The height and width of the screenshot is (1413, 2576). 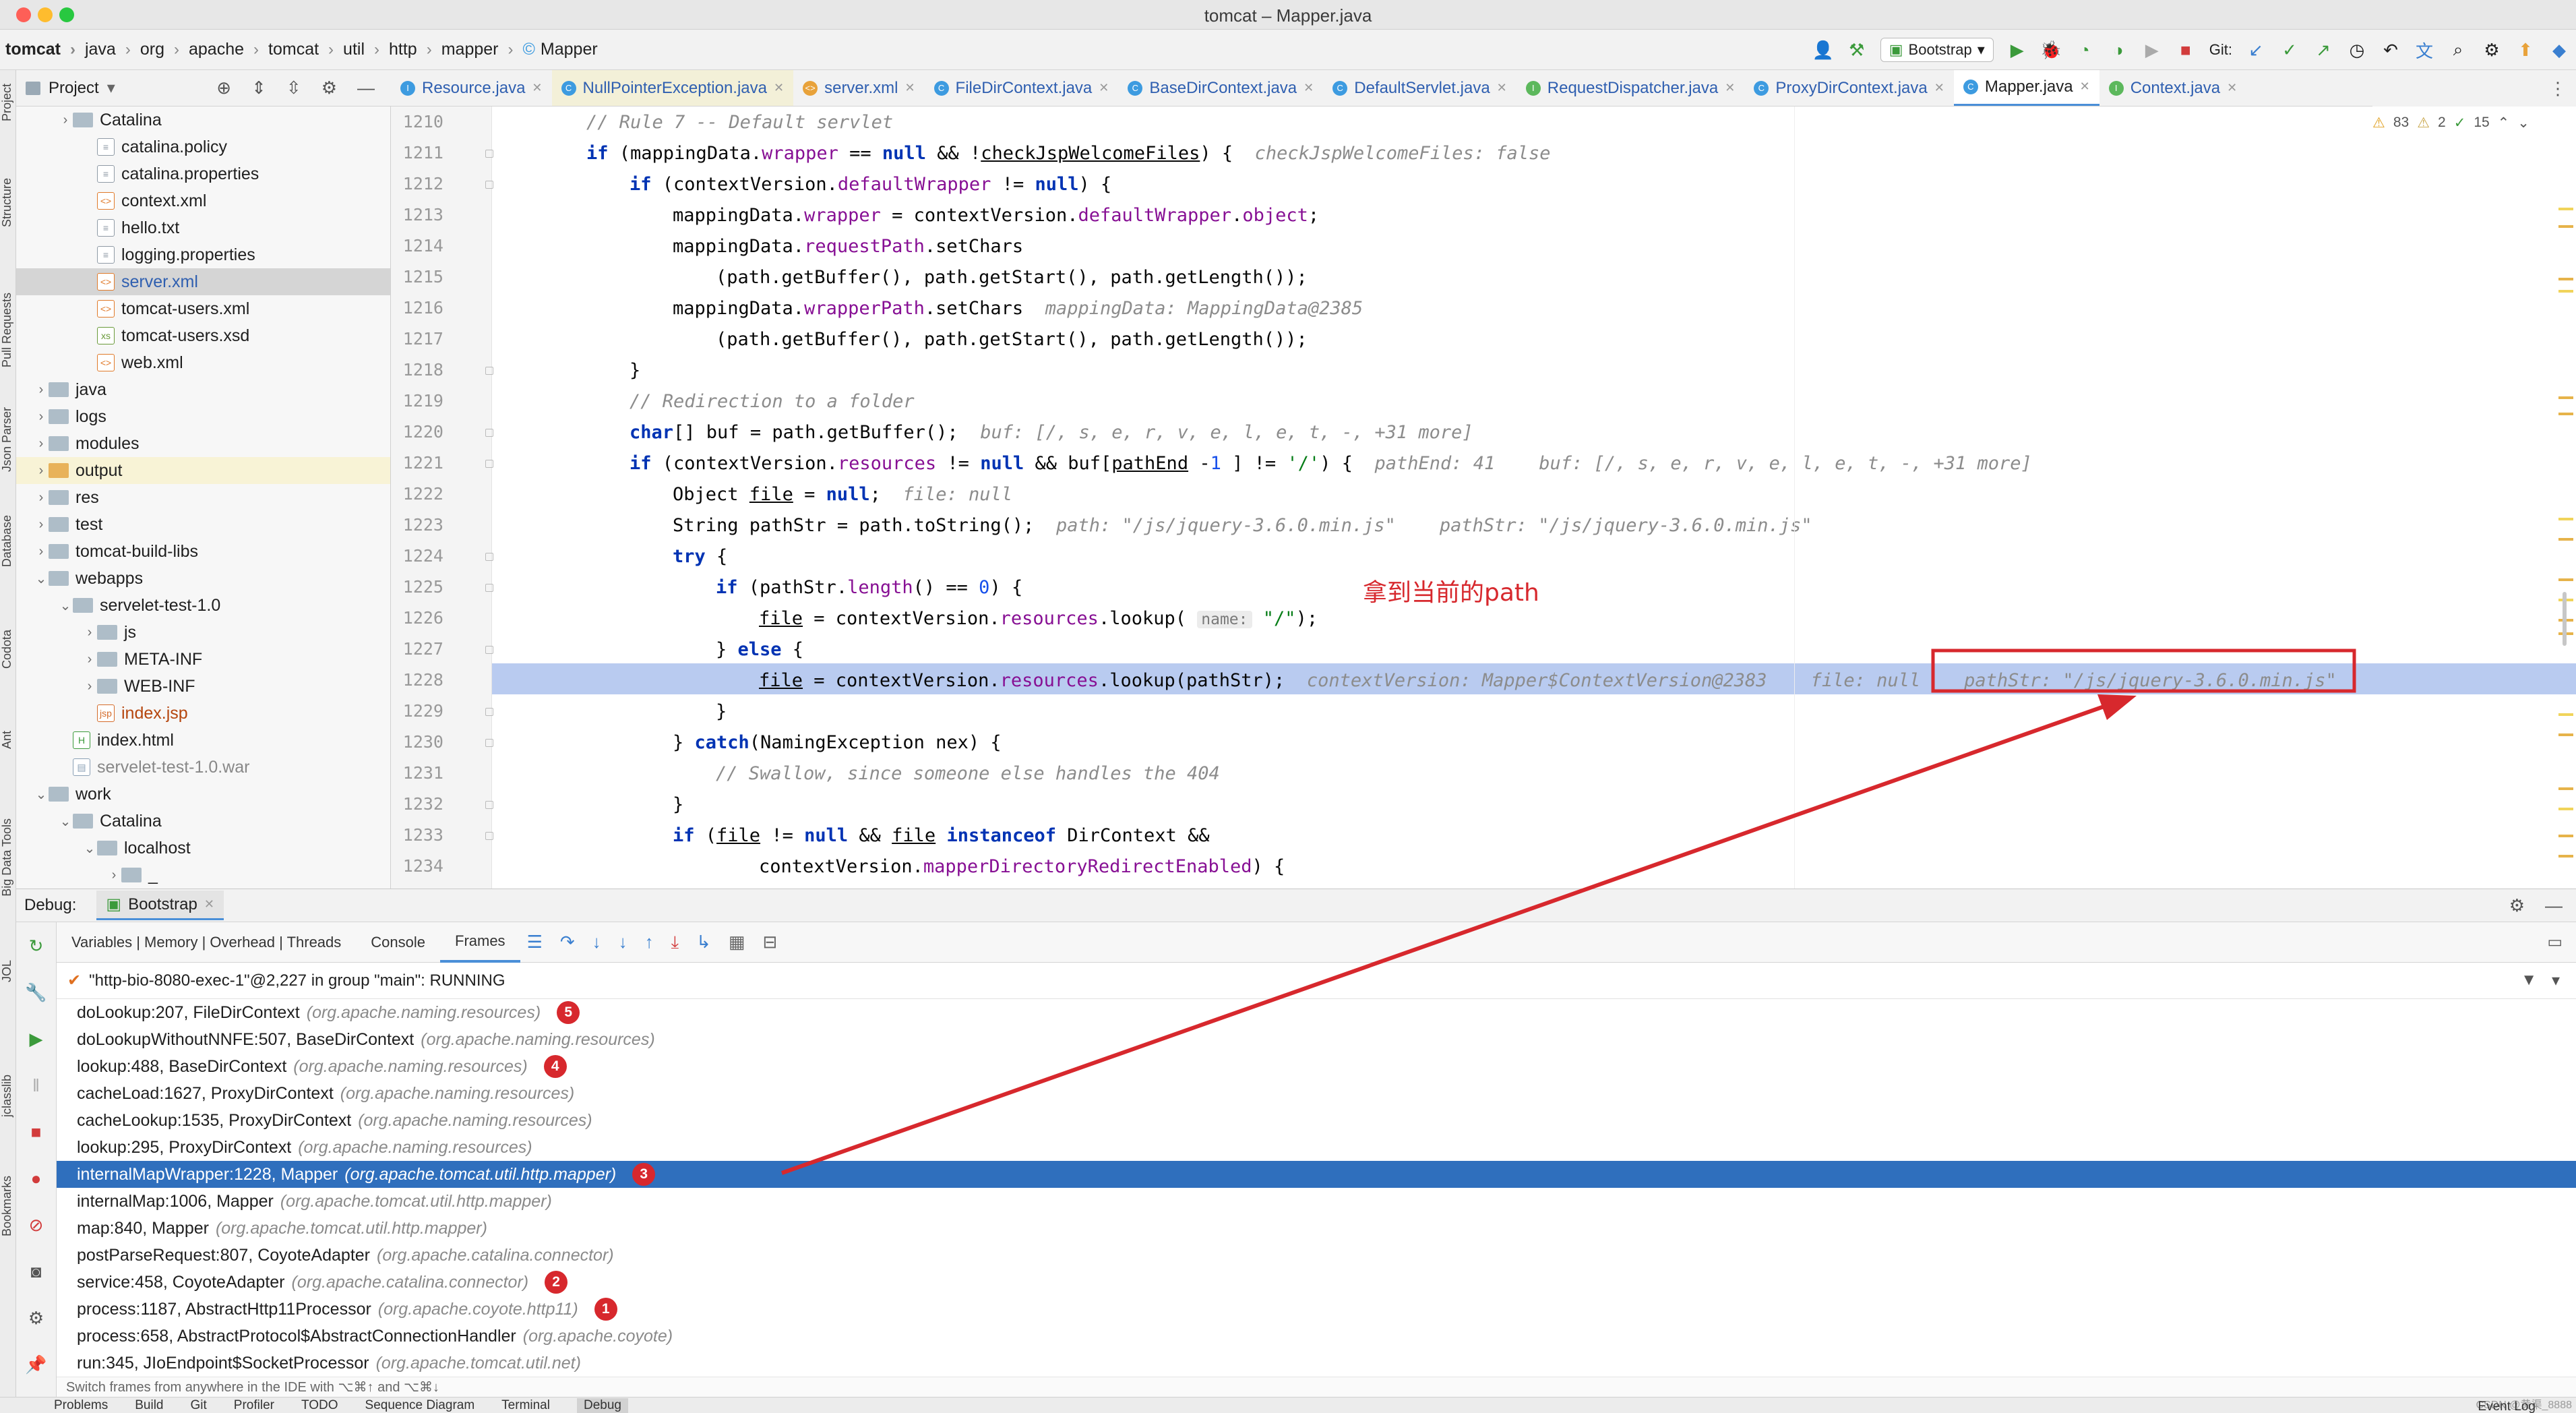 I want to click on event-log-button: Event Log, so click(x=2507, y=1406).